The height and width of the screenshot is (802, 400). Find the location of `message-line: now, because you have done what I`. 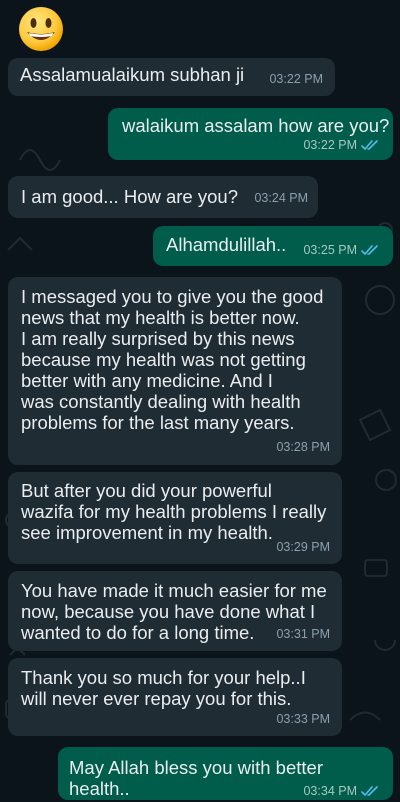

message-line: now, because you have done what I is located at coordinates (168, 611).